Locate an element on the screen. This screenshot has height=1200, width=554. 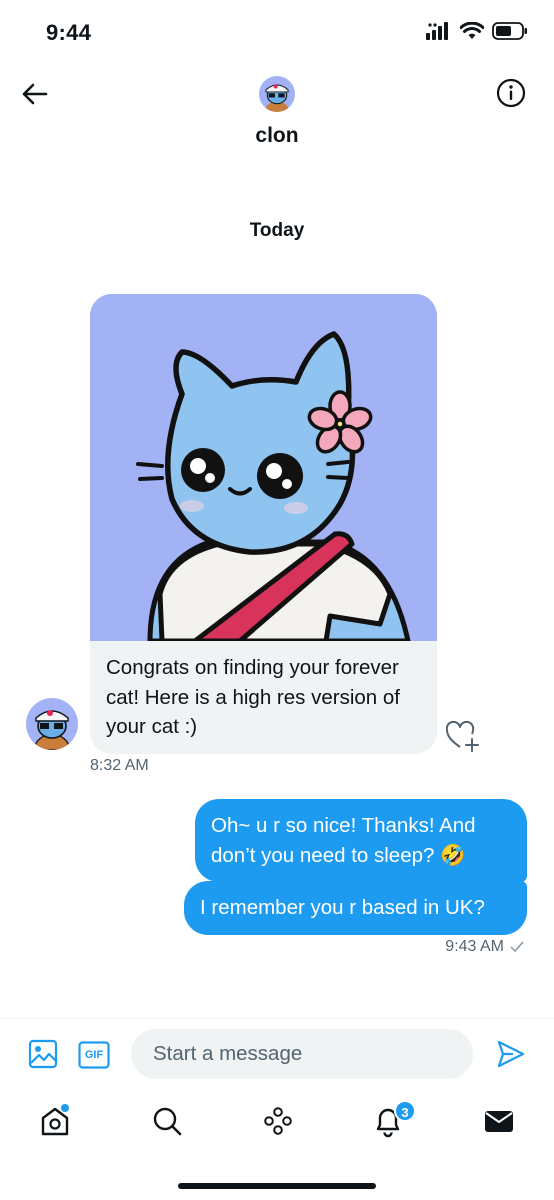
message-input-placeholder: Start a message is located at coordinates (228, 1053).